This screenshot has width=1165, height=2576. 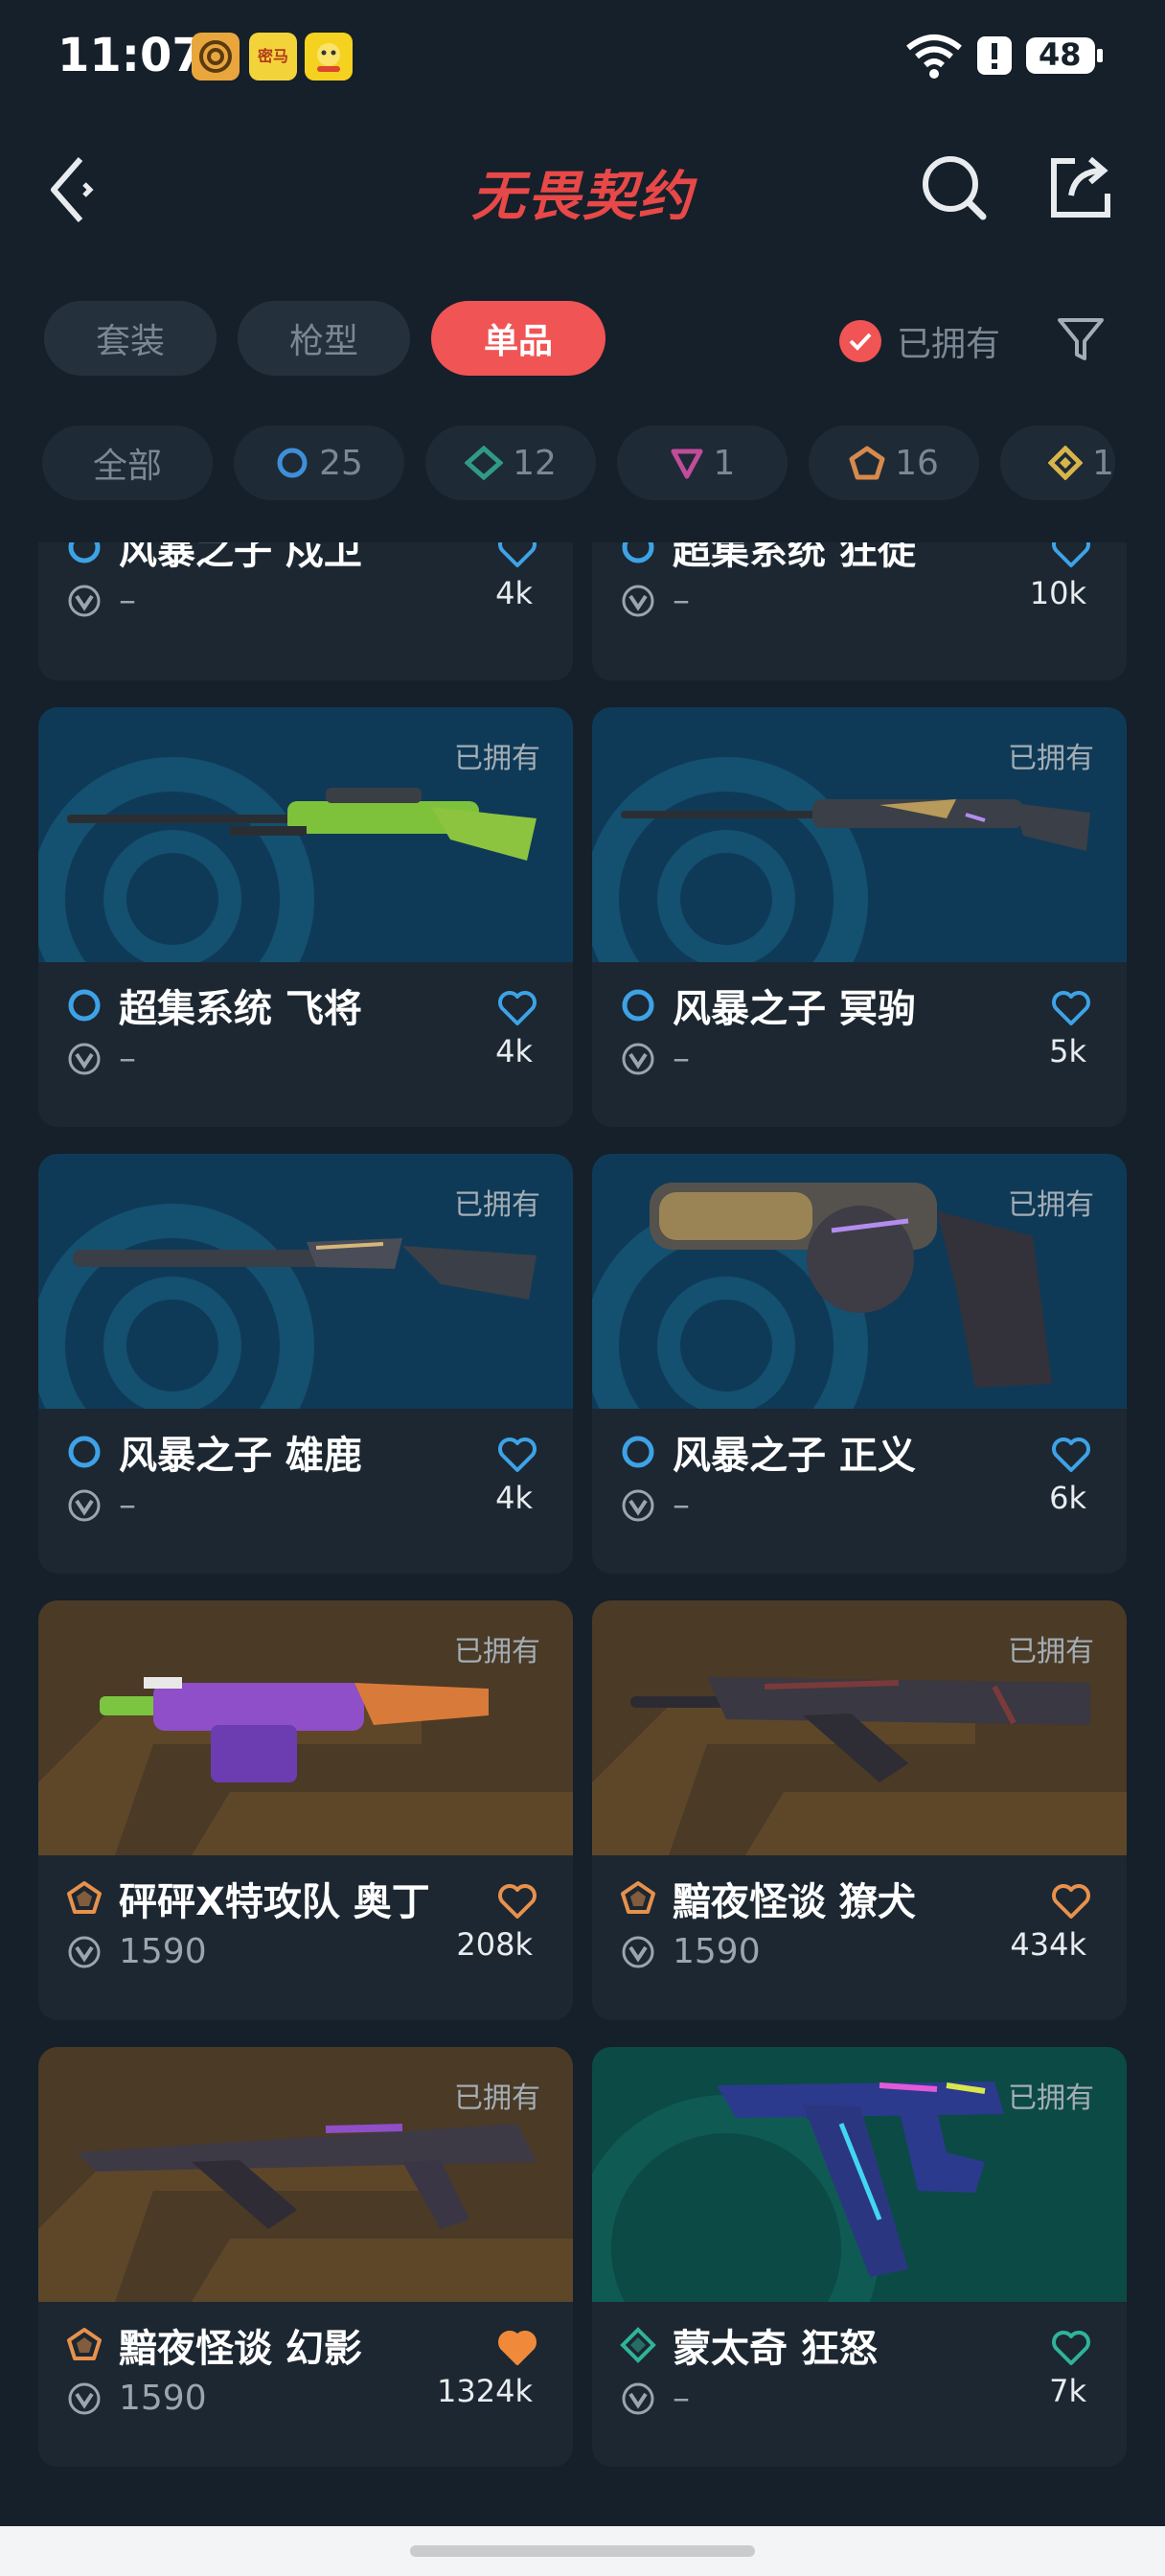 What do you see at coordinates (860, 2257) in the screenshot?
I see `item-card: 已拥有 蒙太奇 狂怒 – 7k` at bounding box center [860, 2257].